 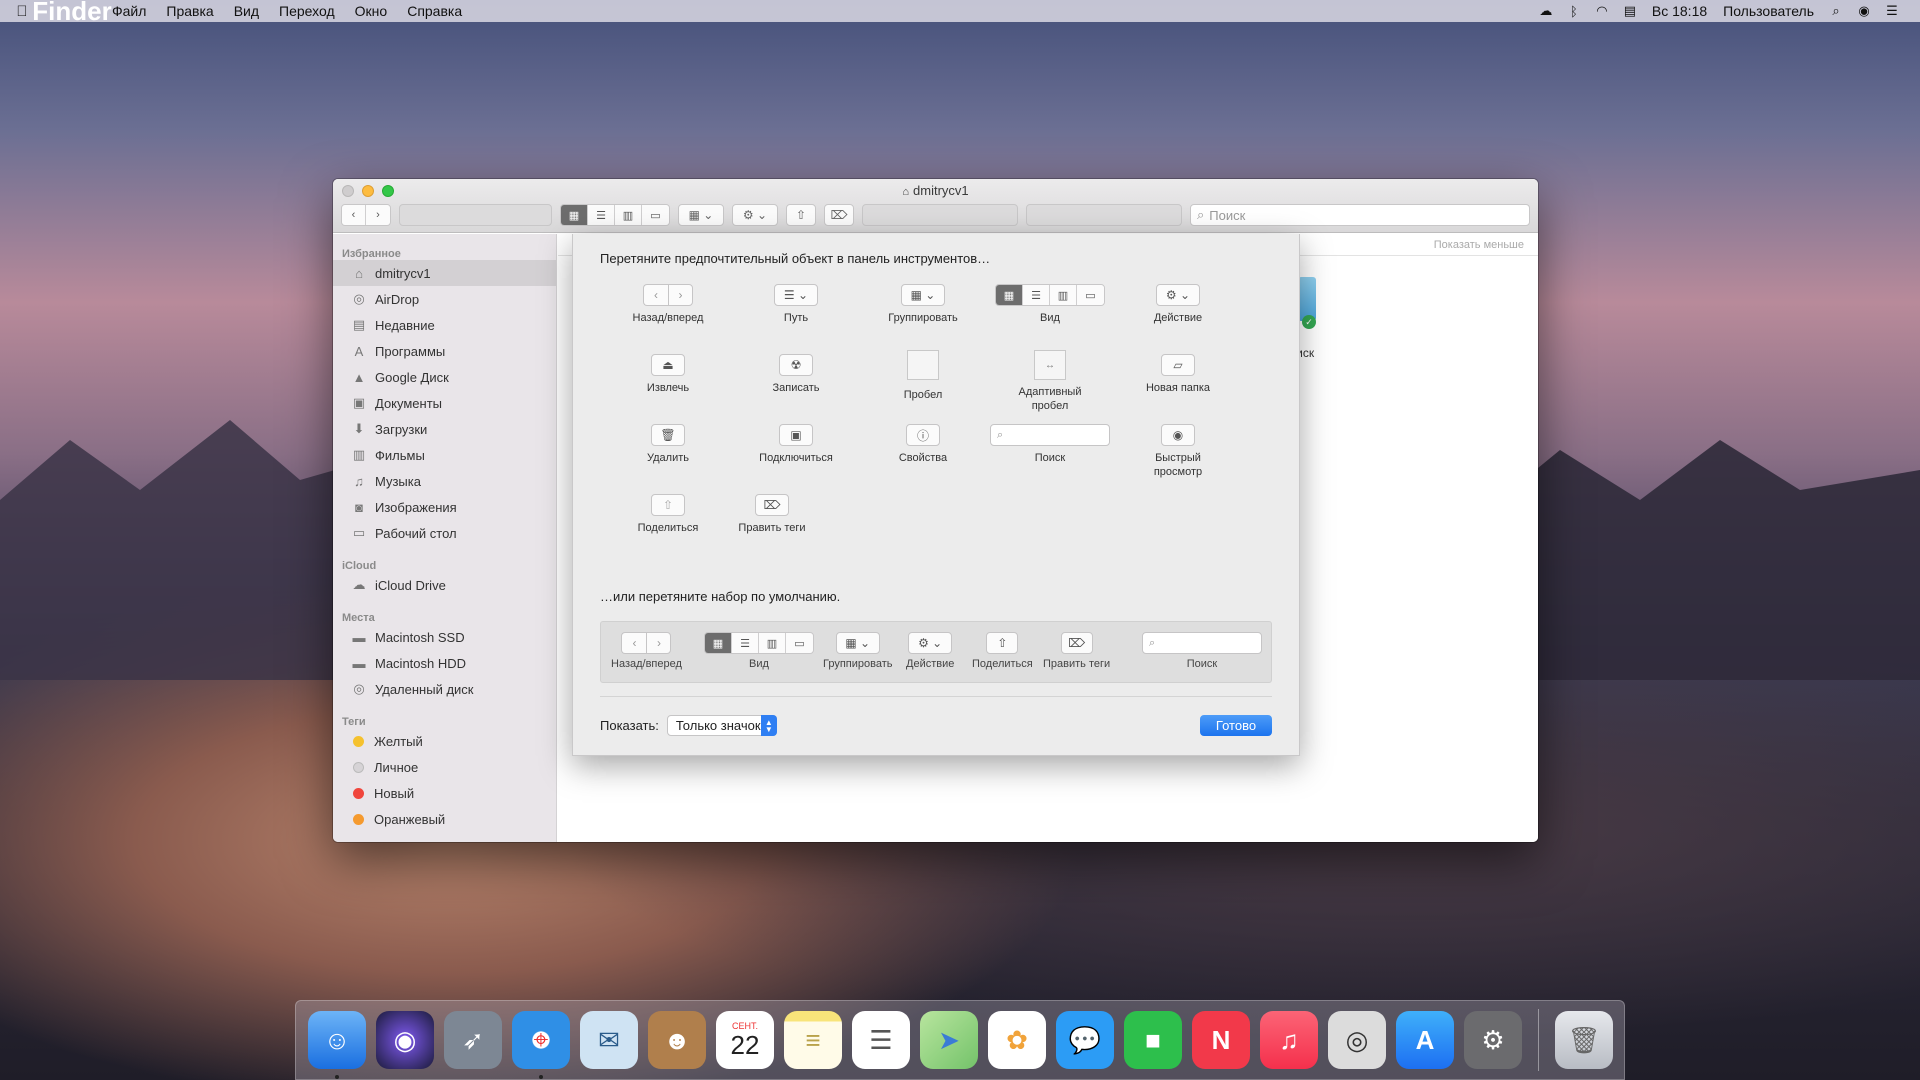 I want to click on menu-clock: Вс 18:18, so click(x=1679, y=11).